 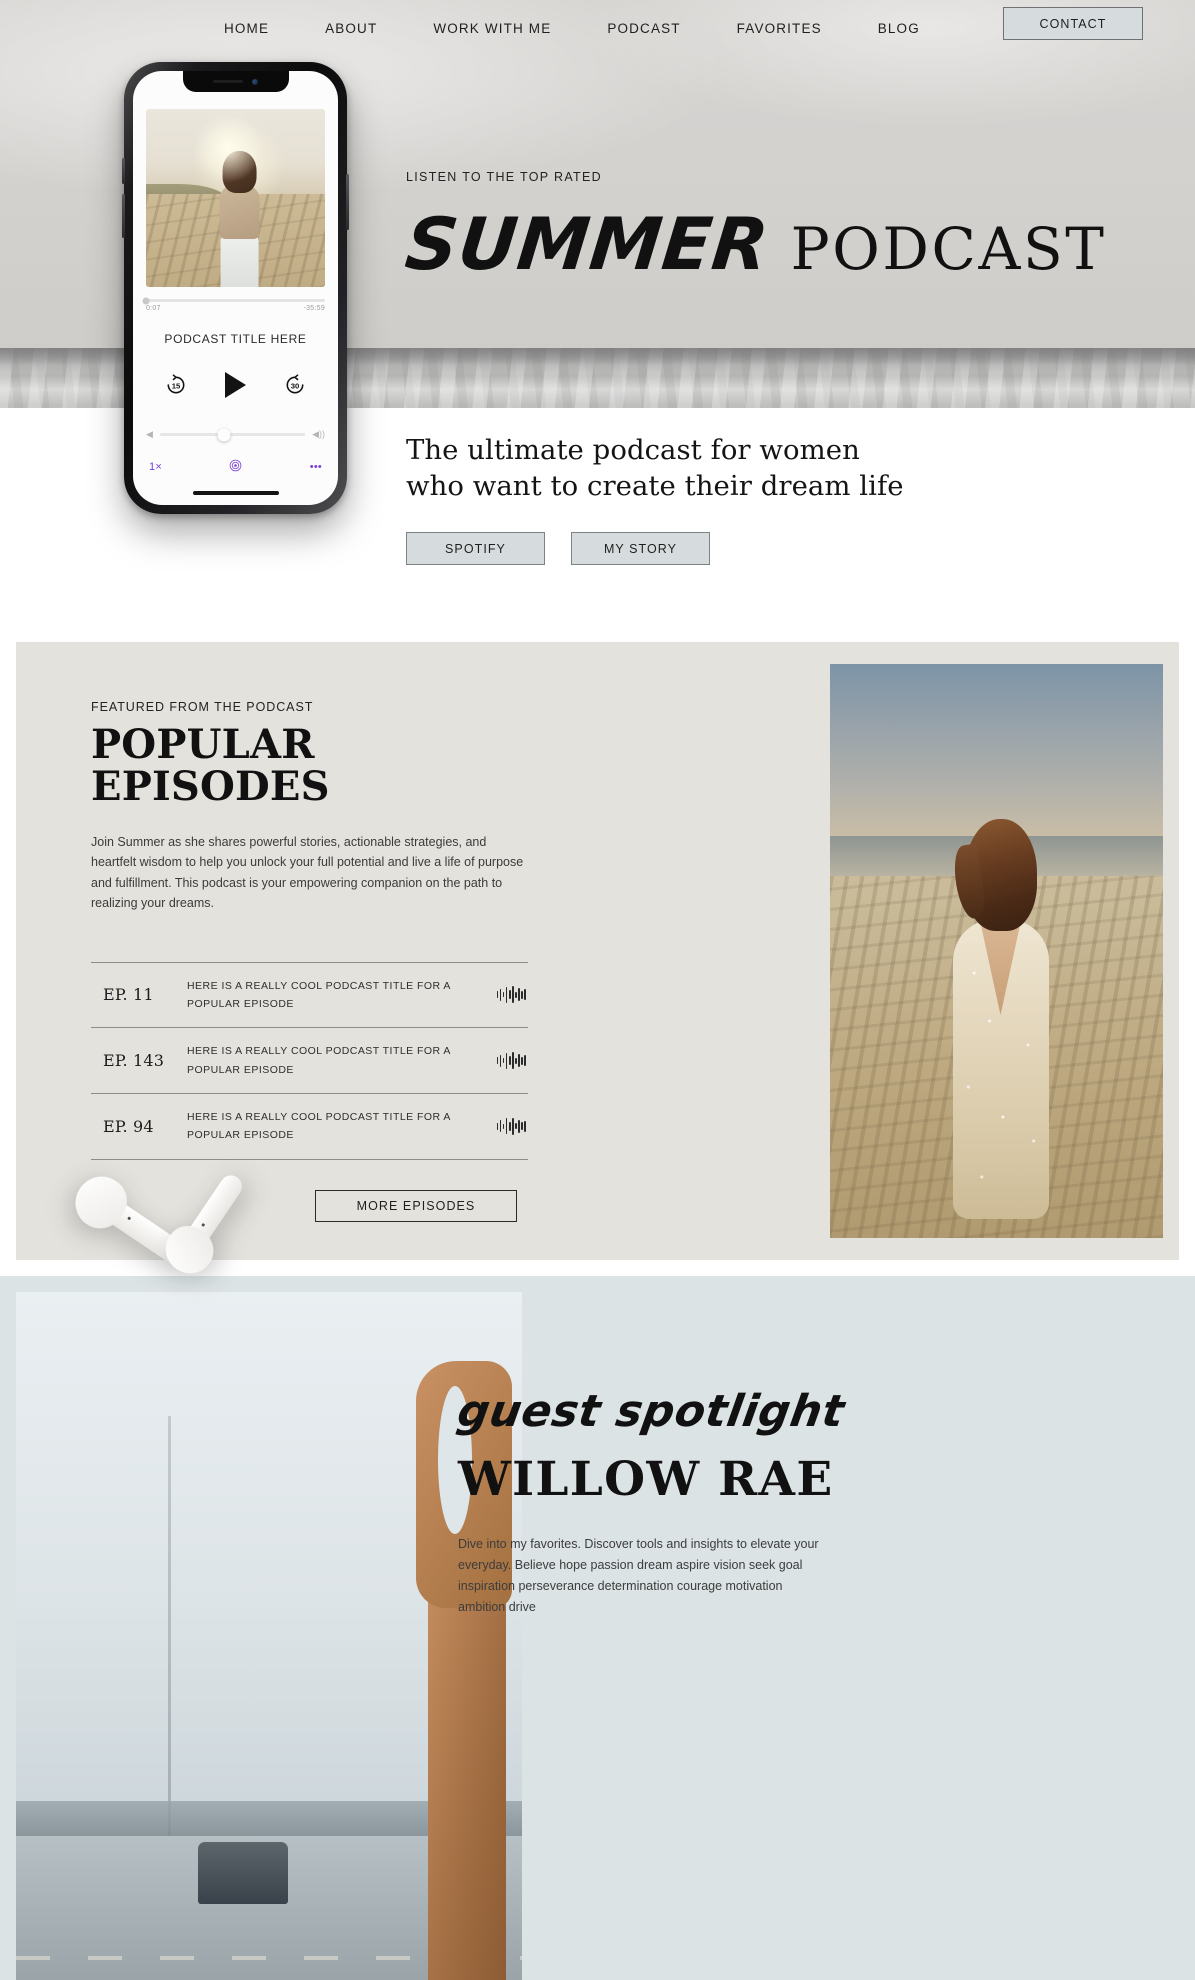 What do you see at coordinates (1073, 23) in the screenshot?
I see `contact-button: CONTACT` at bounding box center [1073, 23].